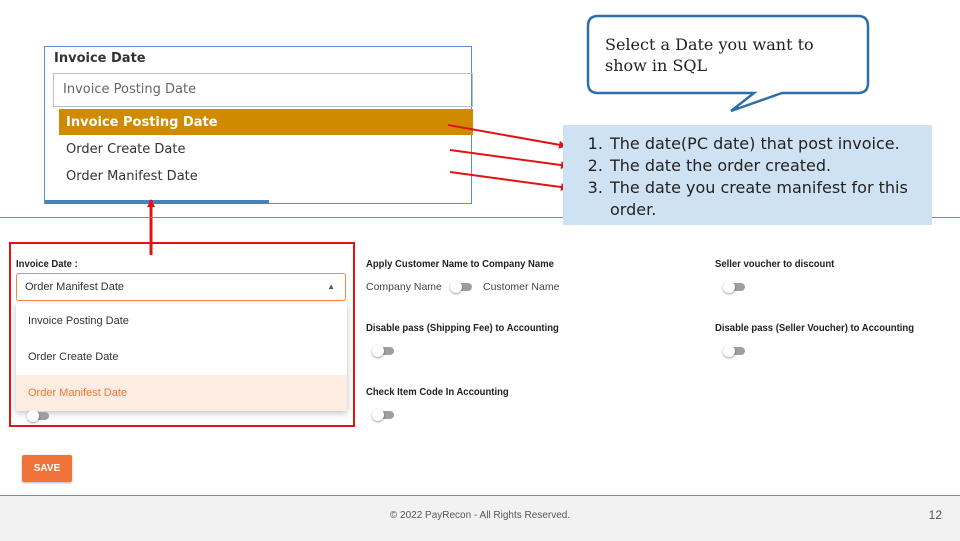  What do you see at coordinates (460, 264) in the screenshot?
I see `apply-customer-label: Apply Customer Name to Company Name` at bounding box center [460, 264].